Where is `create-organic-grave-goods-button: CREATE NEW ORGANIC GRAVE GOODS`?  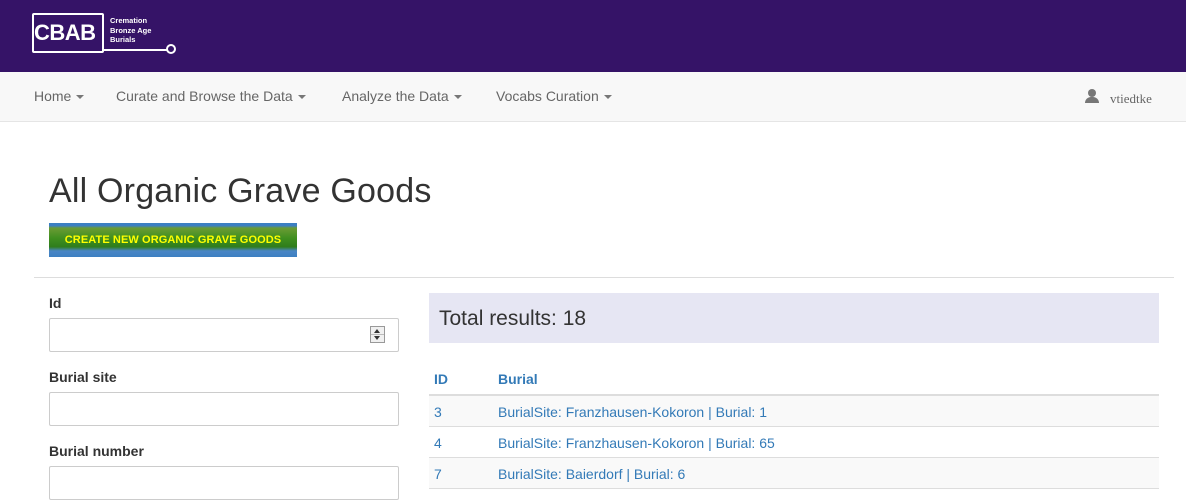
create-organic-grave-goods-button: CREATE NEW ORGANIC GRAVE GOODS is located at coordinates (173, 240).